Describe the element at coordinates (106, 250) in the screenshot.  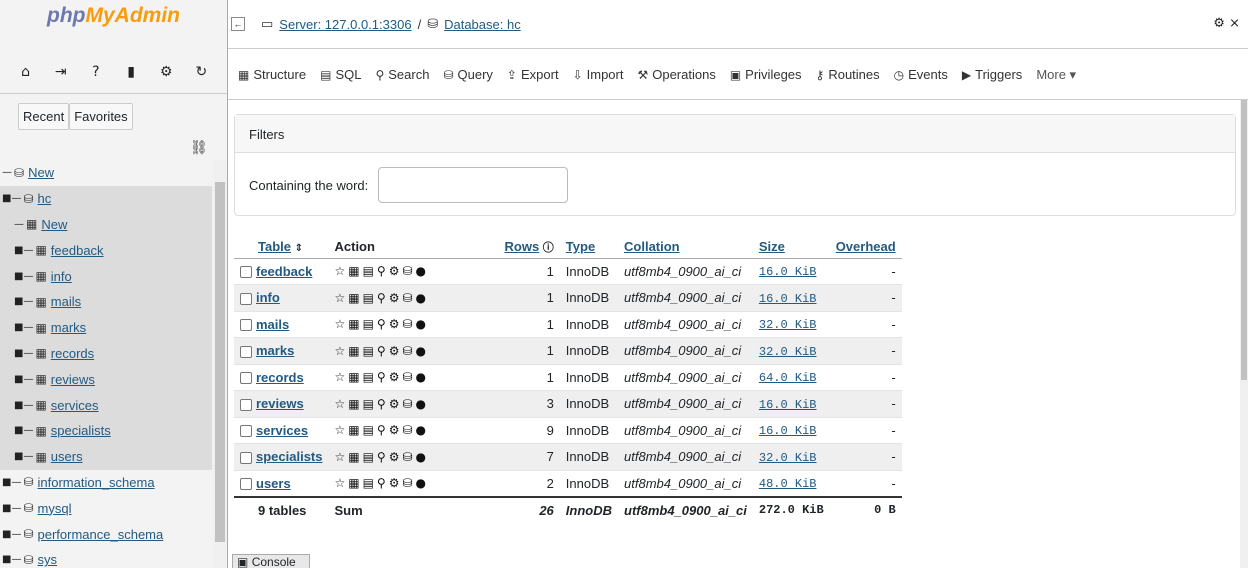
I see `tree-item: ■— ▦ feedback` at that location.